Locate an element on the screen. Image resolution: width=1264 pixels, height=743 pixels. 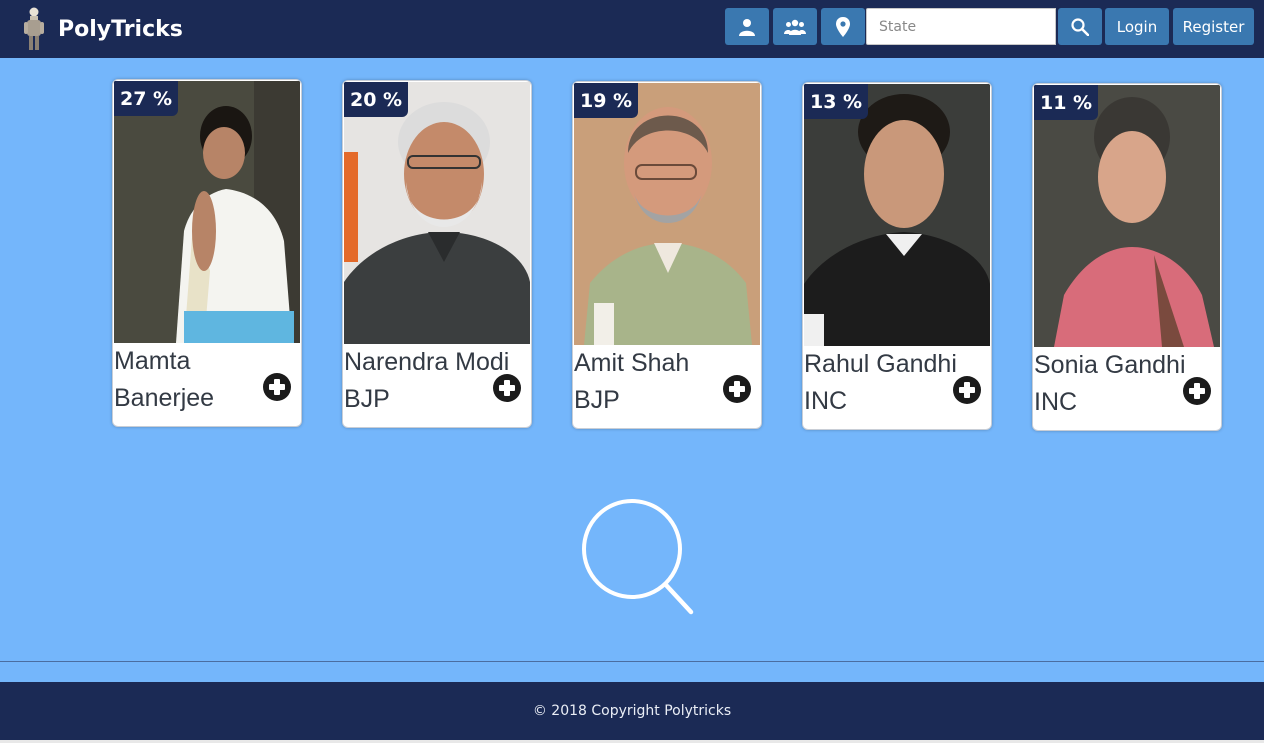
search-button is located at coordinates (1080, 26).